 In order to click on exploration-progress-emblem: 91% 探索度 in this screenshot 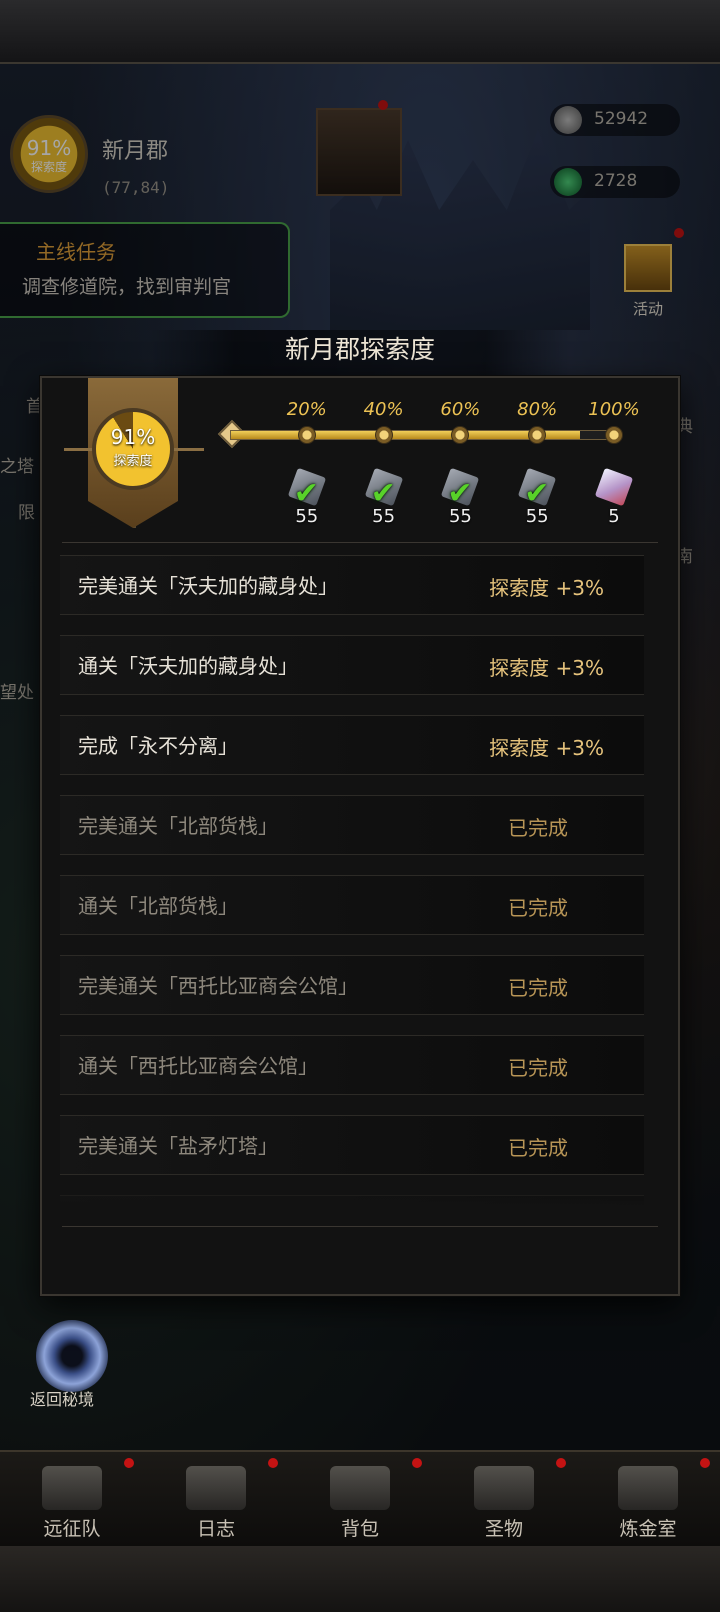, I will do `click(133, 449)`.